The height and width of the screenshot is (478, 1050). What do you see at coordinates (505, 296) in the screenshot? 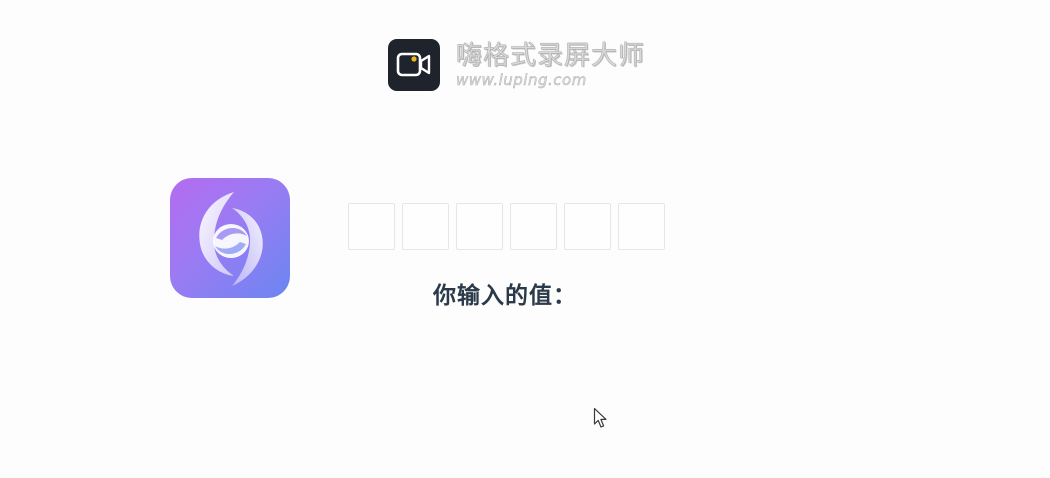
I see `result-label: 你输入的值：` at bounding box center [505, 296].